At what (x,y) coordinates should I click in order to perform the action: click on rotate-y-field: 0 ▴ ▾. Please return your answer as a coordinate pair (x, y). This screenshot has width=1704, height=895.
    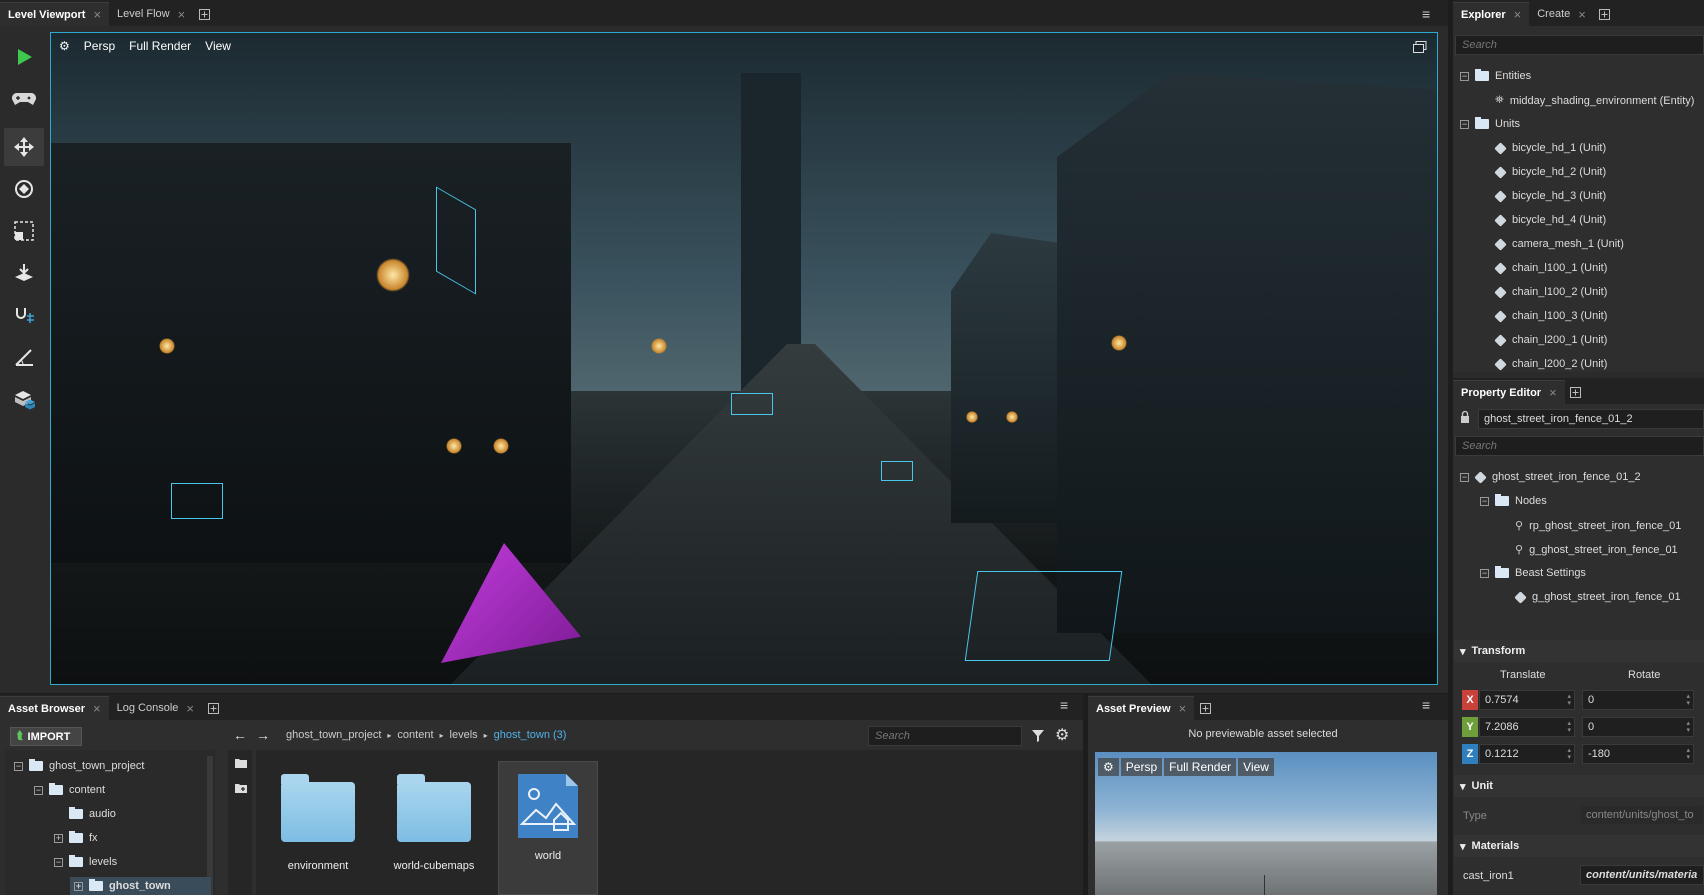
    Looking at the image, I should click on (1638, 727).